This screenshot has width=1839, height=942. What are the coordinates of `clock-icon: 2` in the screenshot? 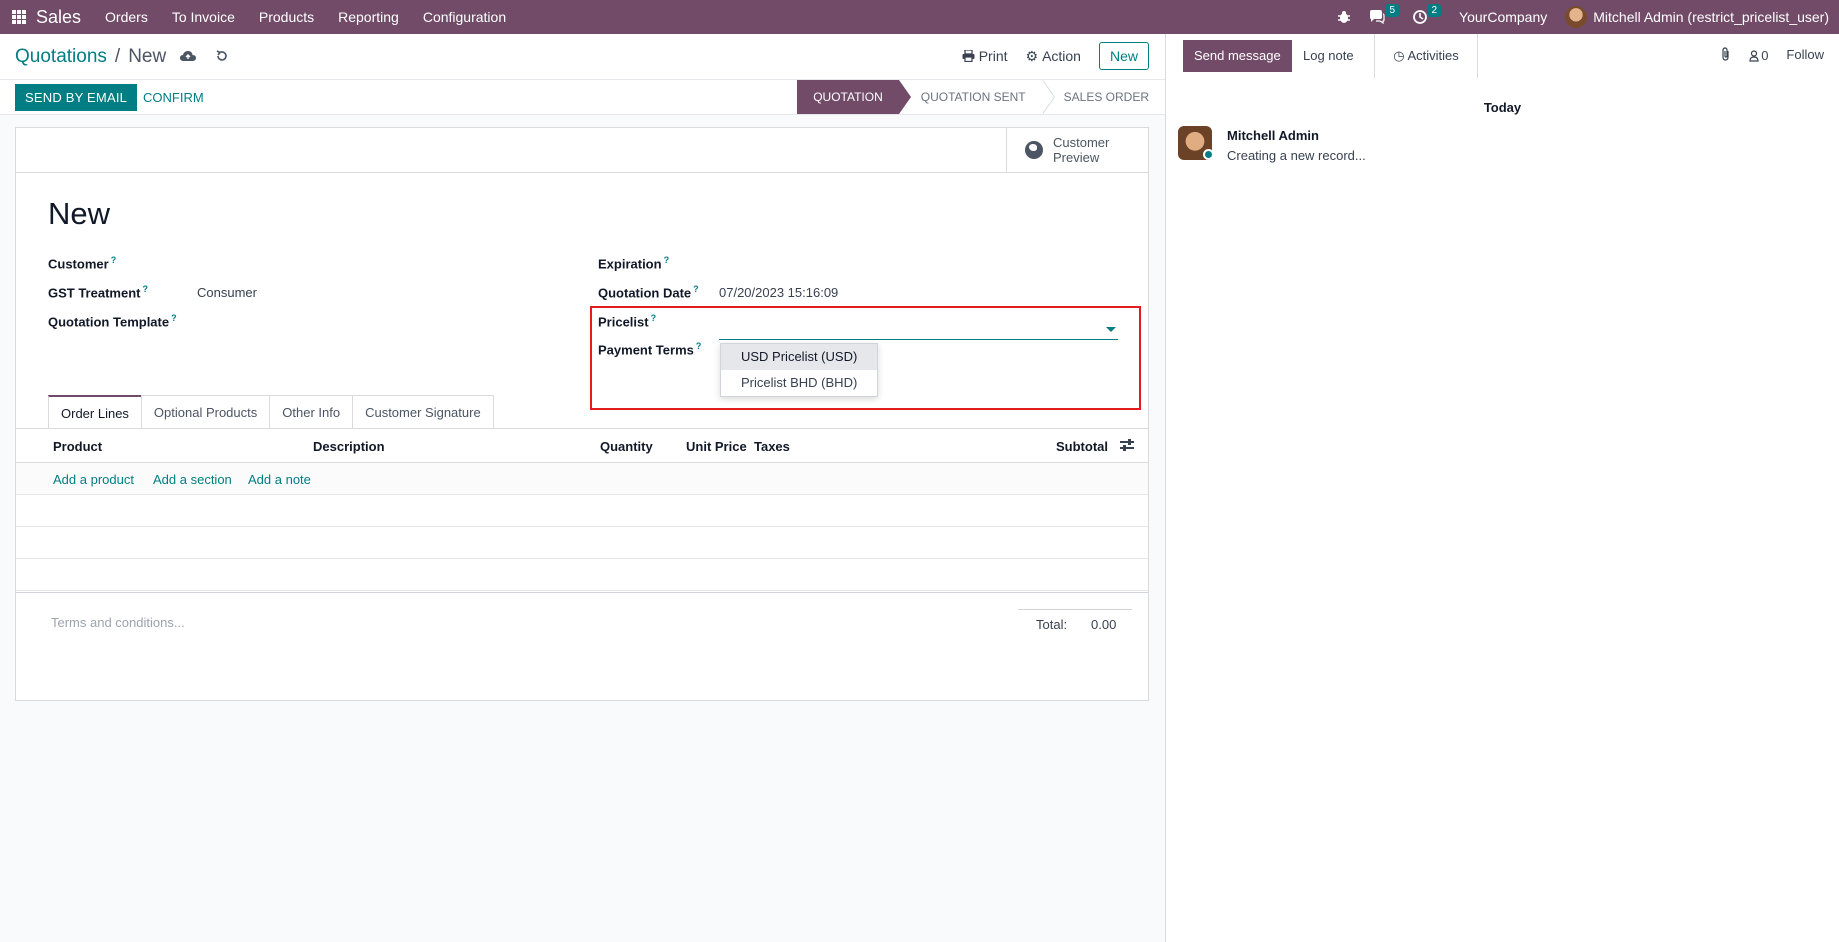 It's located at (1427, 14).